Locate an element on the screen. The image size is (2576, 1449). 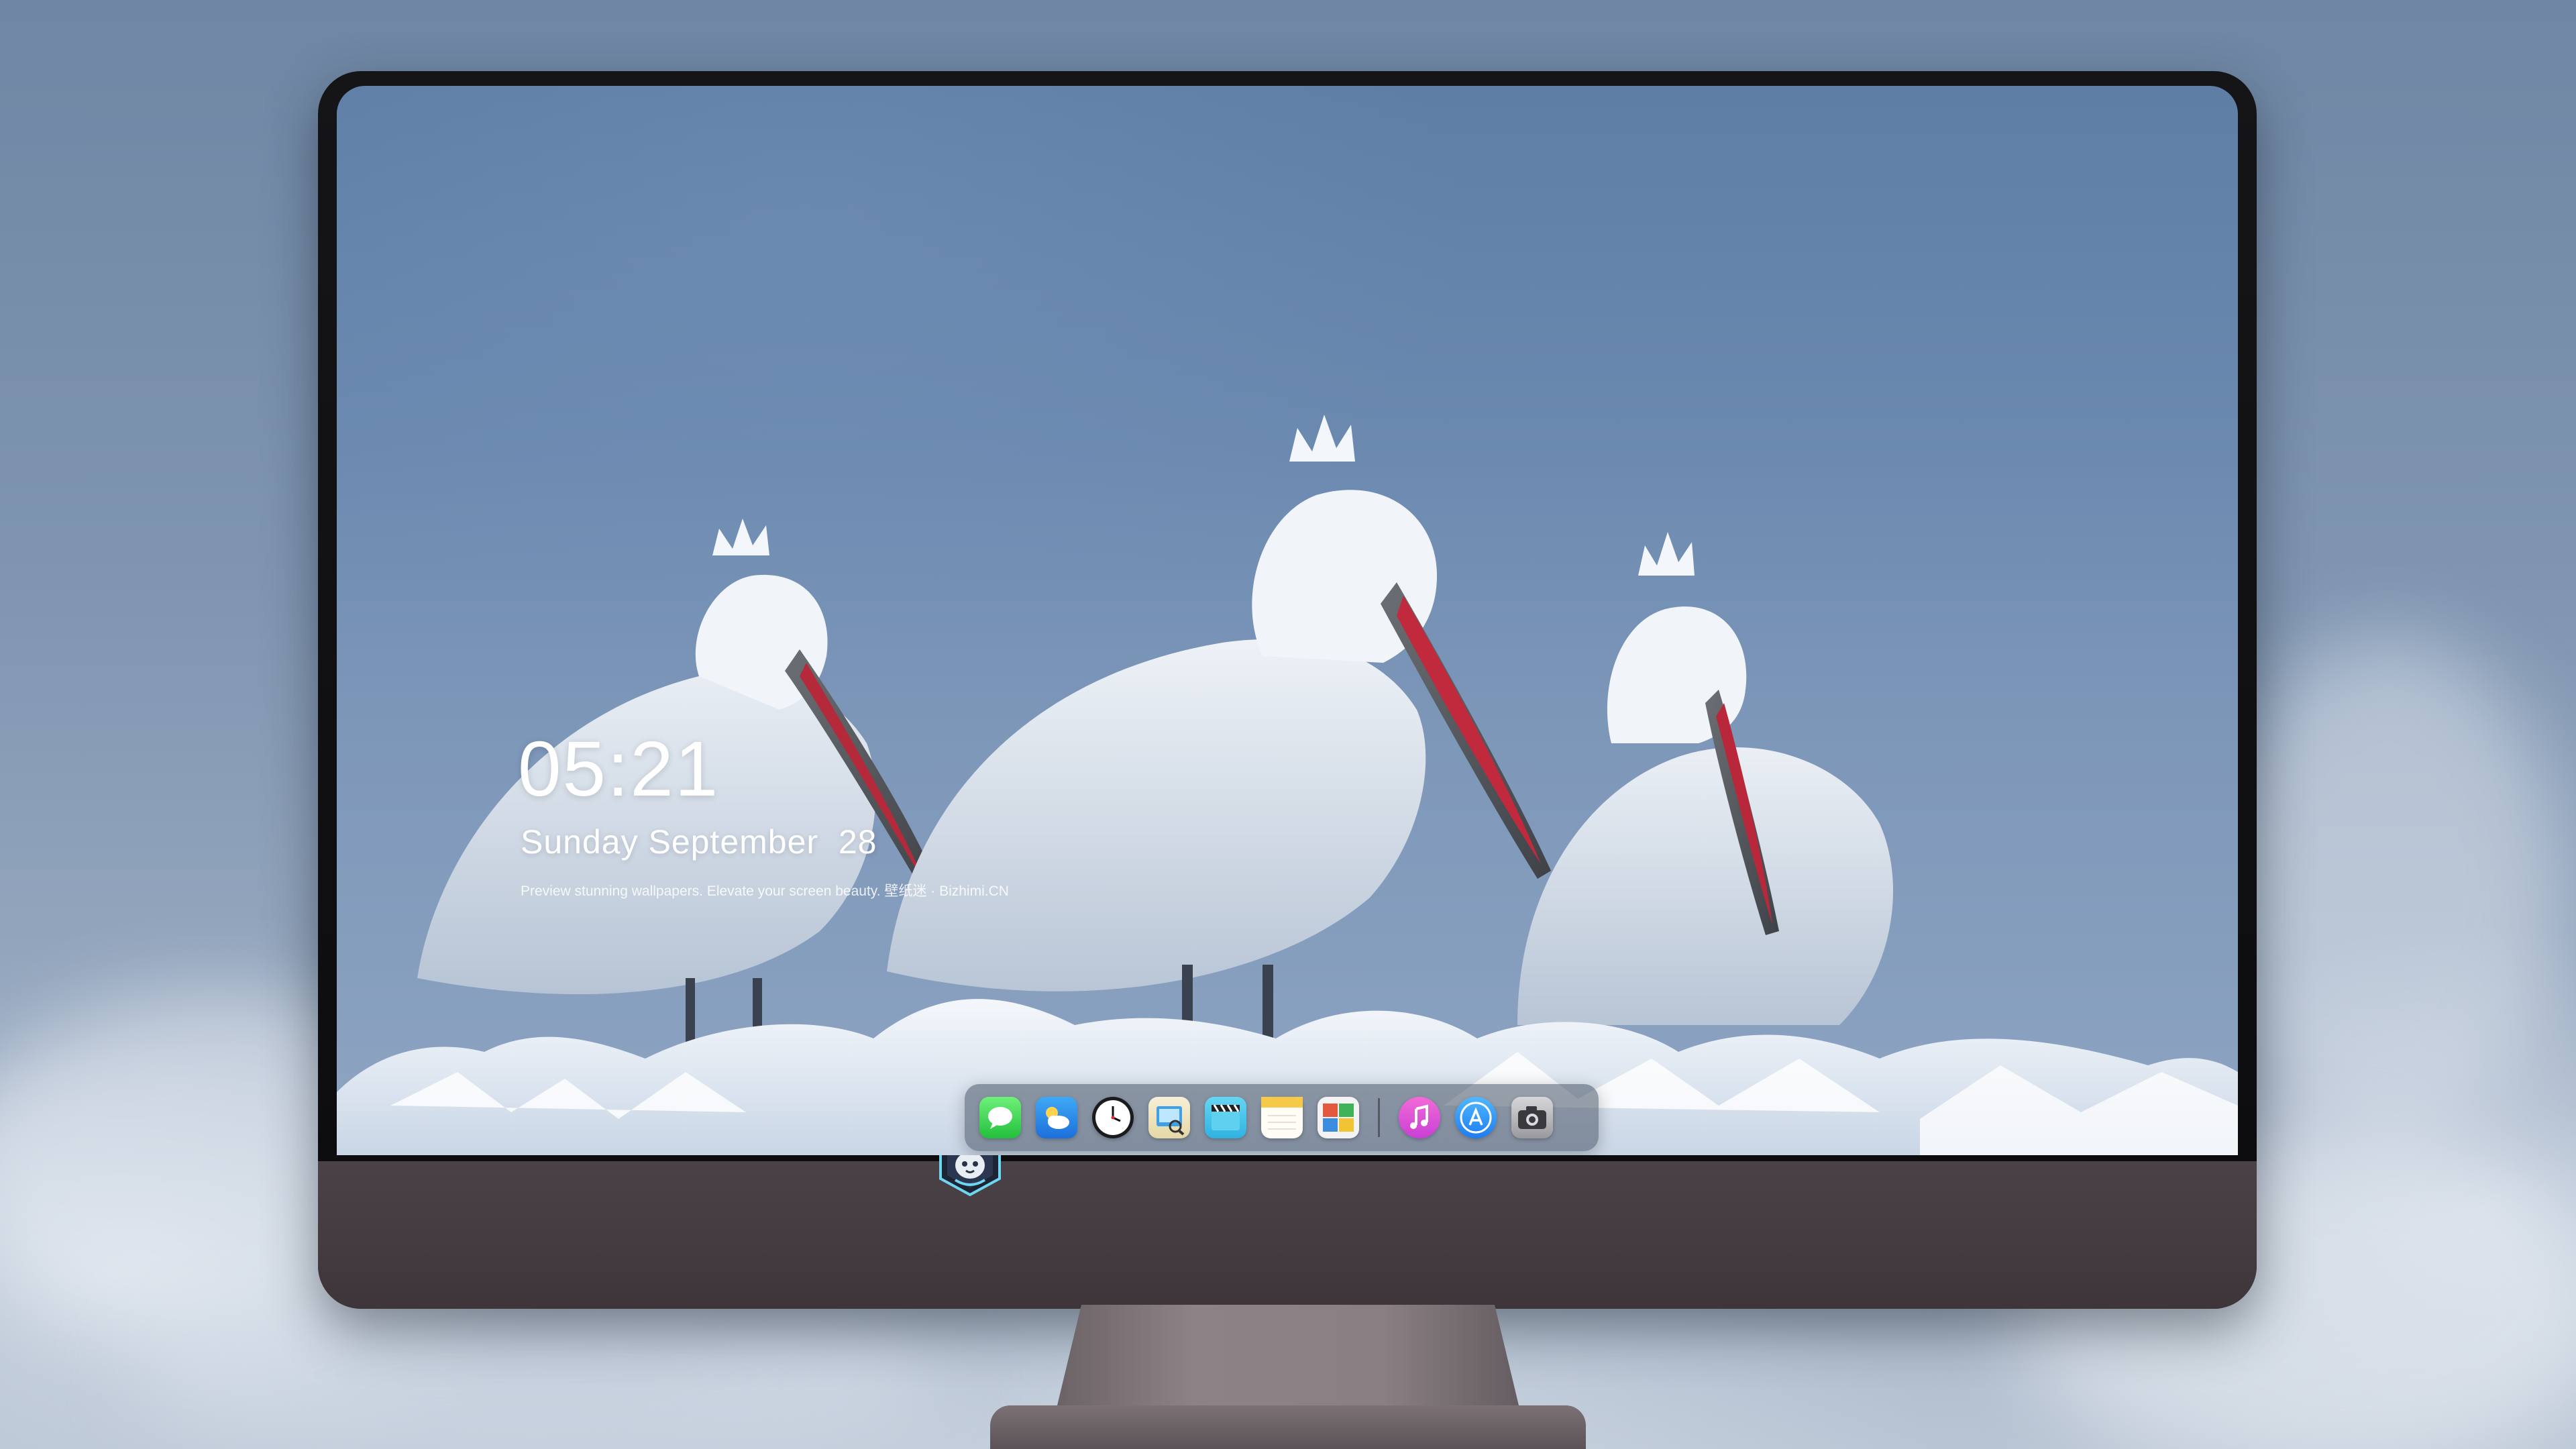
lock-screen-date: Sunday September 28 is located at coordinates (699, 842).